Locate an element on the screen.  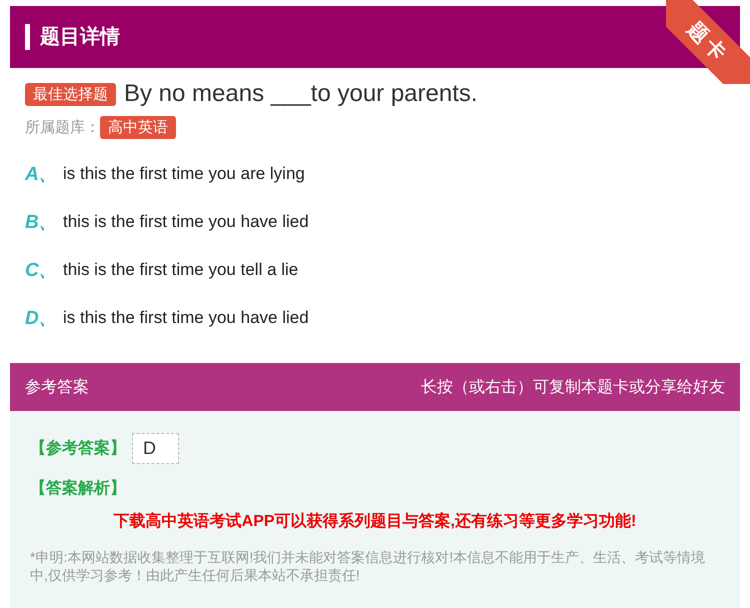
disclaimer-text: *申明:本网站数据收集整理于互联网!我们并未能对答案信息进行核对!本信息不能用于生产、生活、考试等情境中,仅供学习参考！由此产生任何后果本站不承担责任! is located at coordinates (368, 566).